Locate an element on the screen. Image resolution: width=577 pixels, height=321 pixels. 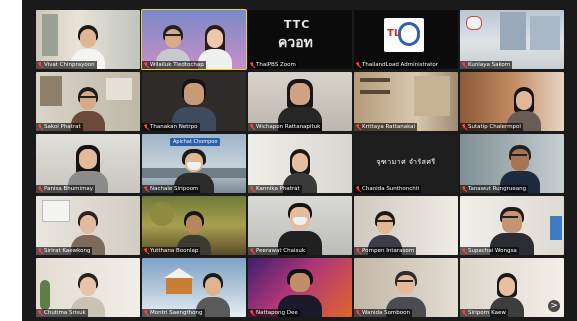
participant-name-bar: Peerawat Chaisuk is located at coordinates (278, 251).